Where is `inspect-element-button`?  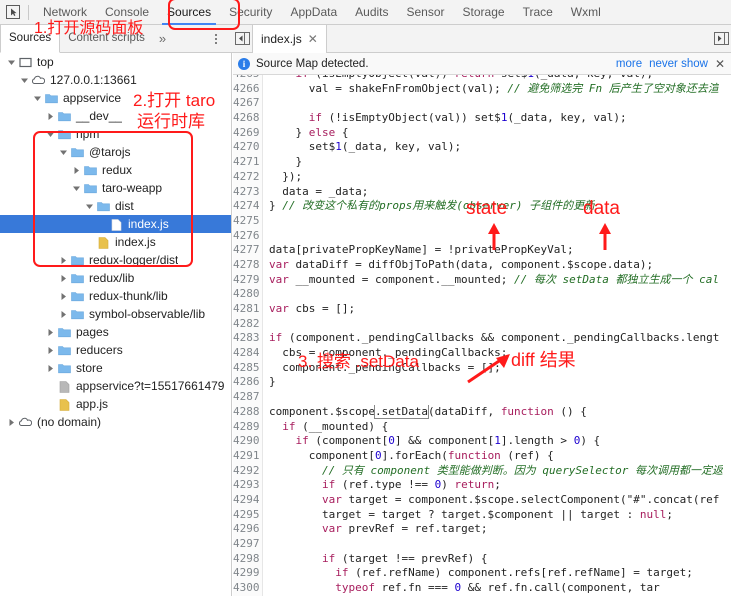
inspect-element-button is located at coordinates (13, 12).